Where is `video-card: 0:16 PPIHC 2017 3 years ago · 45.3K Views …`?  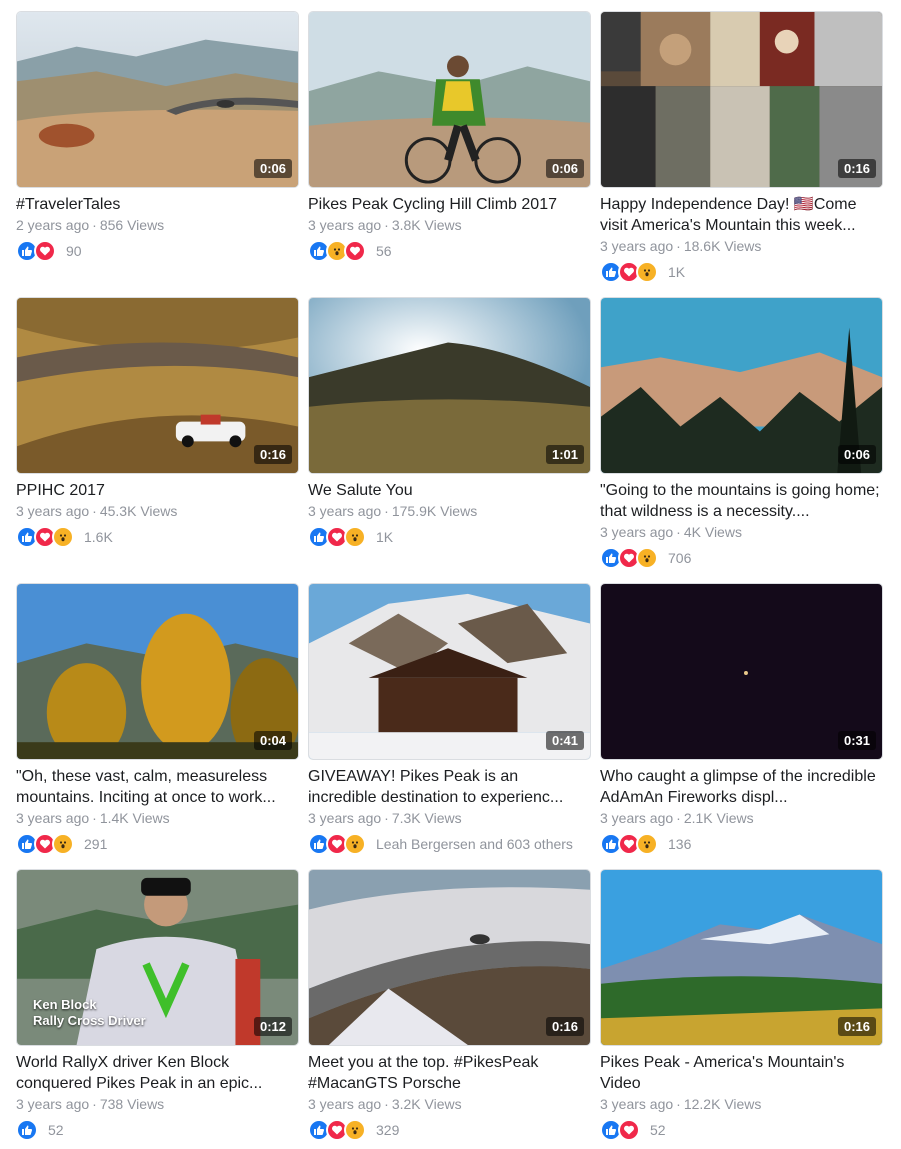 video-card: 0:16 PPIHC 2017 3 years ago · 45.3K Views … is located at coordinates (157, 422).